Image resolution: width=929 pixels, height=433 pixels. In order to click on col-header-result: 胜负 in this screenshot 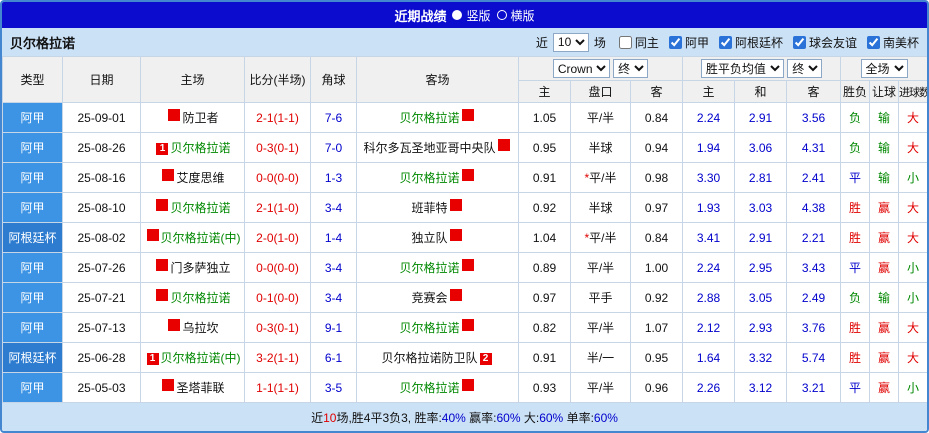, I will do `click(855, 91)`.